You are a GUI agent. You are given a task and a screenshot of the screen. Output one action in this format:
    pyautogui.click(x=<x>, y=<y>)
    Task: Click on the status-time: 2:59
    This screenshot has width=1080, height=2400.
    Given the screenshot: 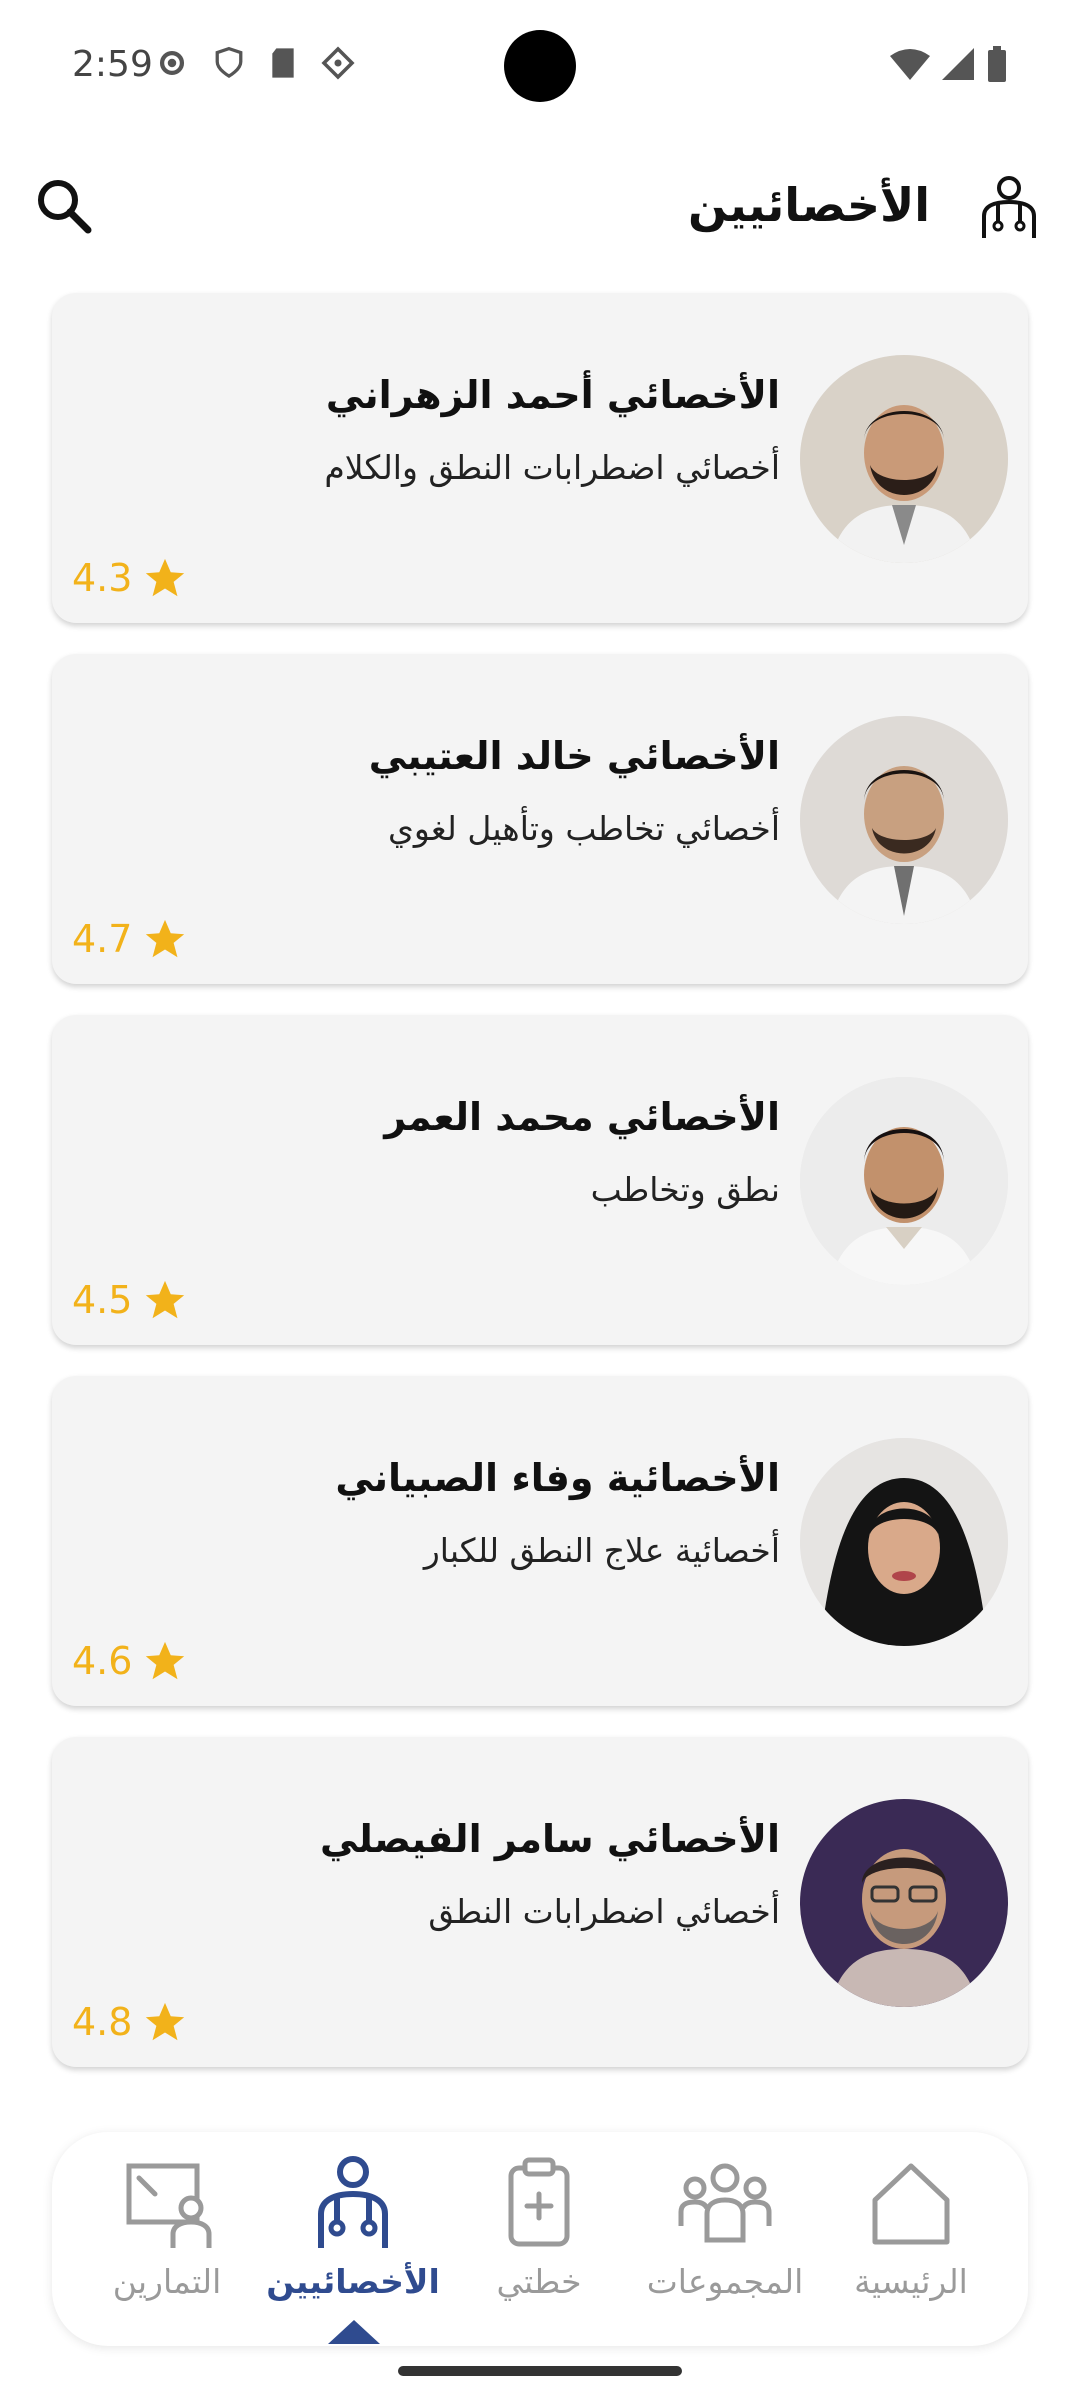 What is the action you would take?
    pyautogui.click(x=112, y=64)
    